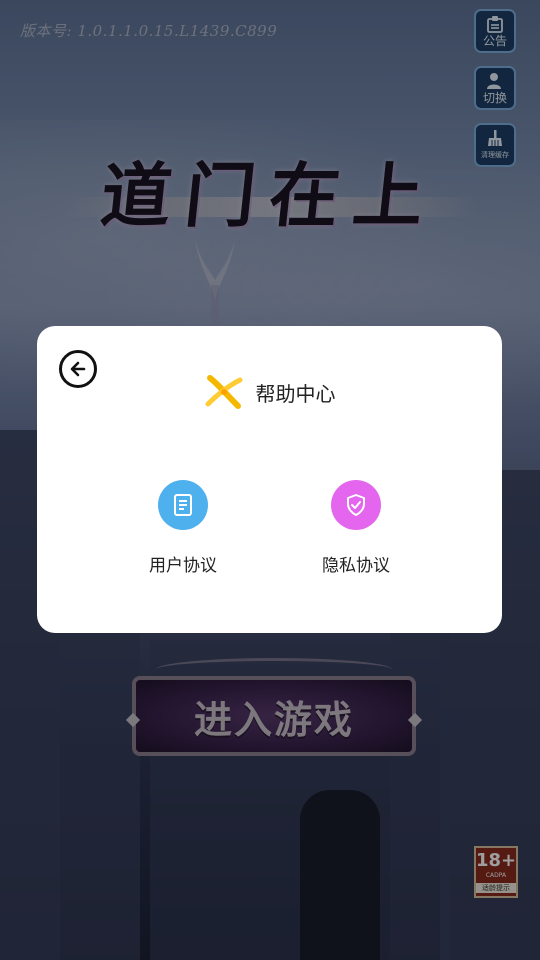 The image size is (540, 960). Describe the element at coordinates (183, 565) in the screenshot. I see `user-agreement-label: 用户协议` at that location.